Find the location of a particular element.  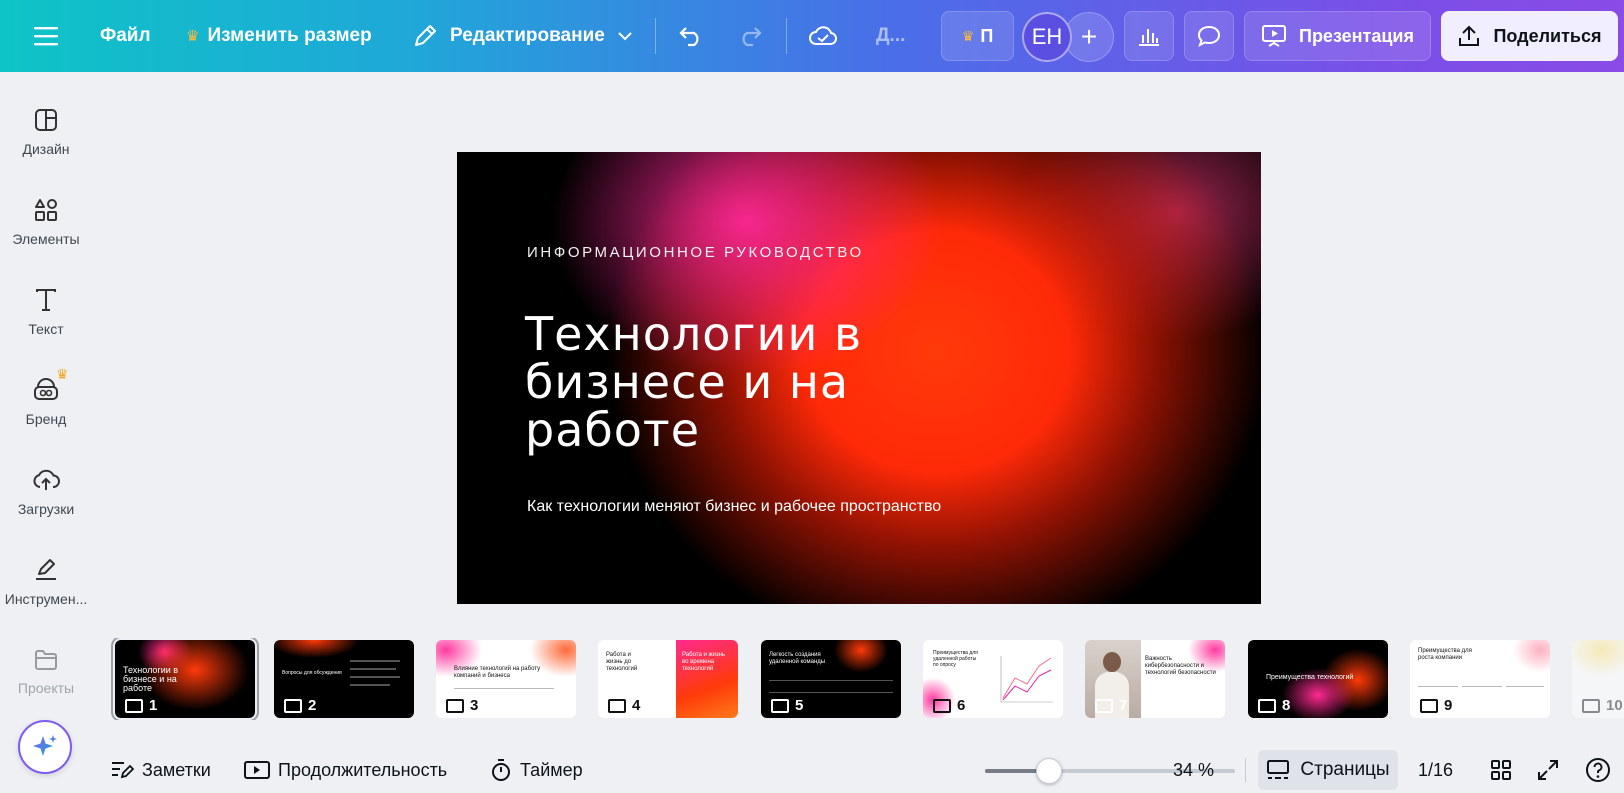

file-menu: Файл is located at coordinates (125, 36).